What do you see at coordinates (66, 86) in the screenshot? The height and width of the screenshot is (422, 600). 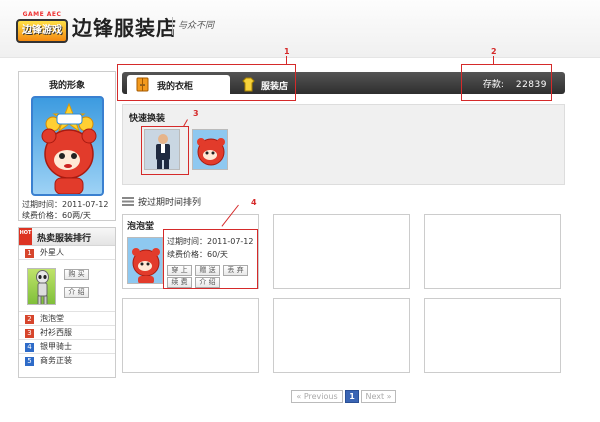 I see `avatar-panel-title: 我的形象` at bounding box center [66, 86].